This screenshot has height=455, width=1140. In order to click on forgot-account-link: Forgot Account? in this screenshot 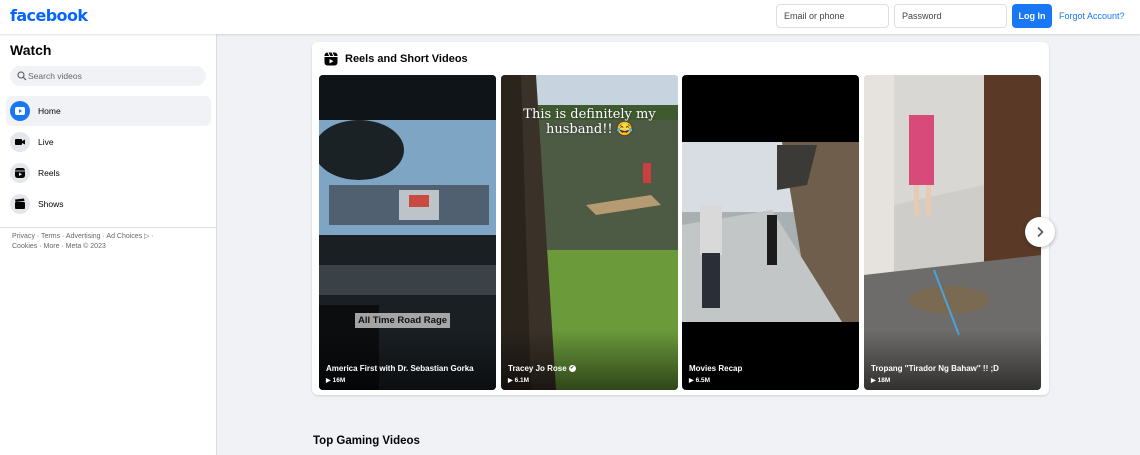, I will do `click(1092, 16)`.